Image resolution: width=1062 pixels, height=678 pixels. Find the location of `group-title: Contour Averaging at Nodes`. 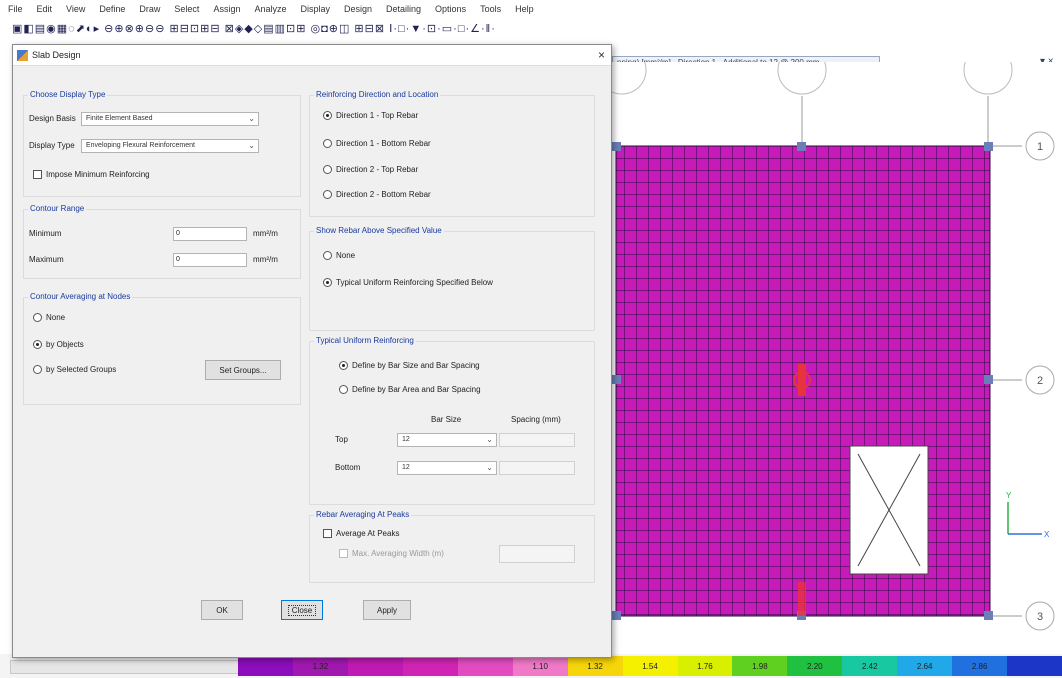

group-title: Contour Averaging at Nodes is located at coordinates (80, 296).